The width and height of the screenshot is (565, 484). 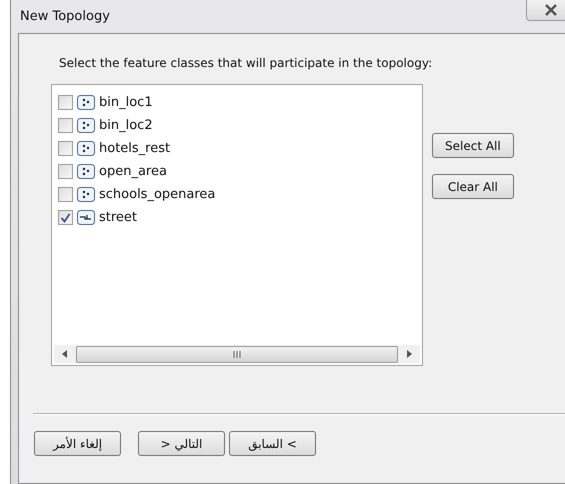 What do you see at coordinates (473, 145) in the screenshot?
I see `select-all-button: Select All` at bounding box center [473, 145].